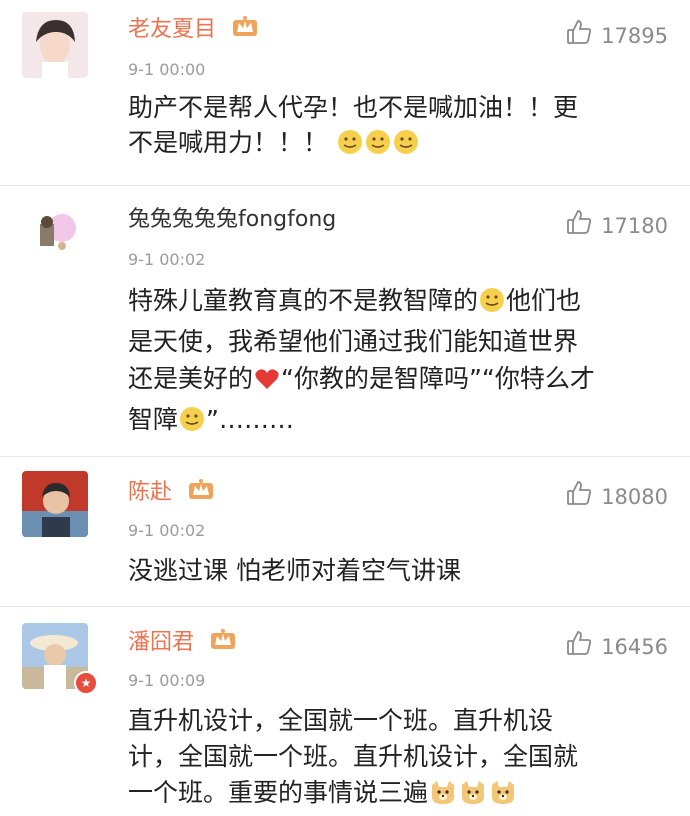 This screenshot has width=690, height=816. What do you see at coordinates (341, 720) in the screenshot?
I see `comment-line: 直升机设计，全国就一个班。直升机设` at bounding box center [341, 720].